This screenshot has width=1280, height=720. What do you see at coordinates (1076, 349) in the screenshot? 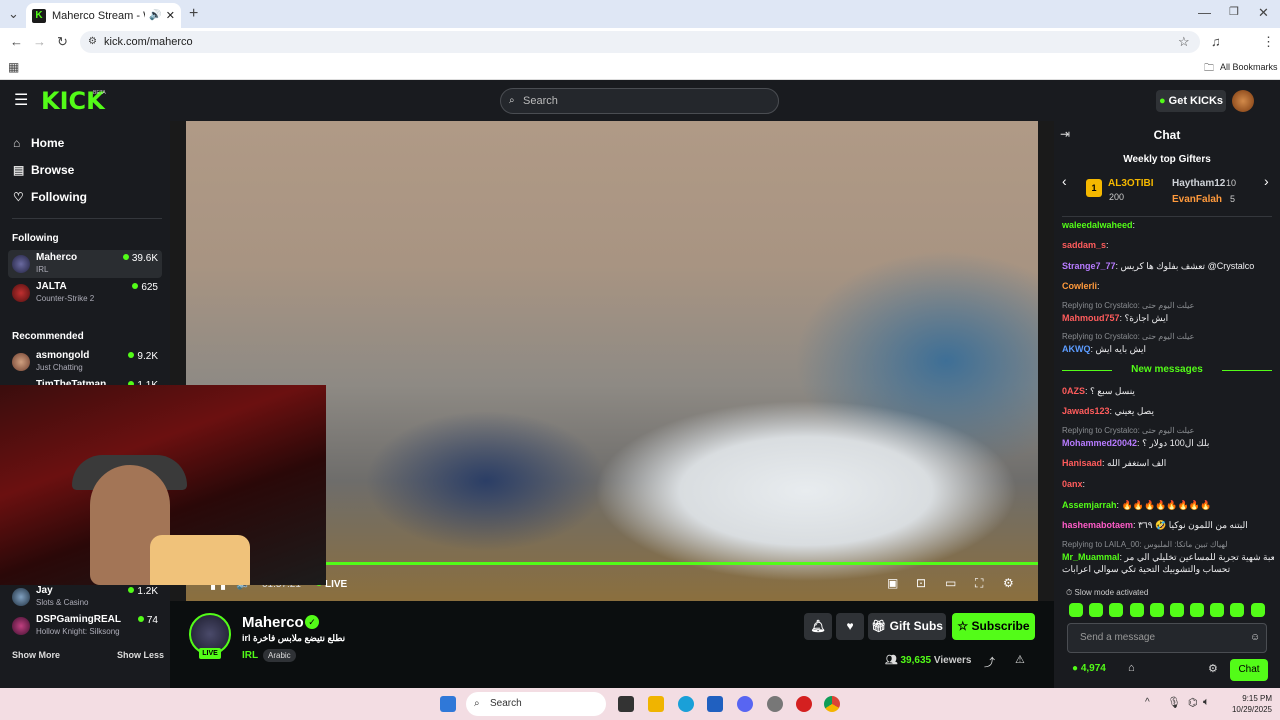
I see `chat-username: AKWQ` at bounding box center [1076, 349].